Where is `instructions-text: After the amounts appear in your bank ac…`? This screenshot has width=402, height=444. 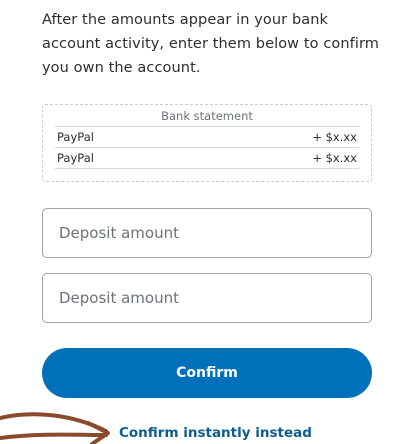 instructions-text: After the amounts appear in your bank ac… is located at coordinates (211, 44).